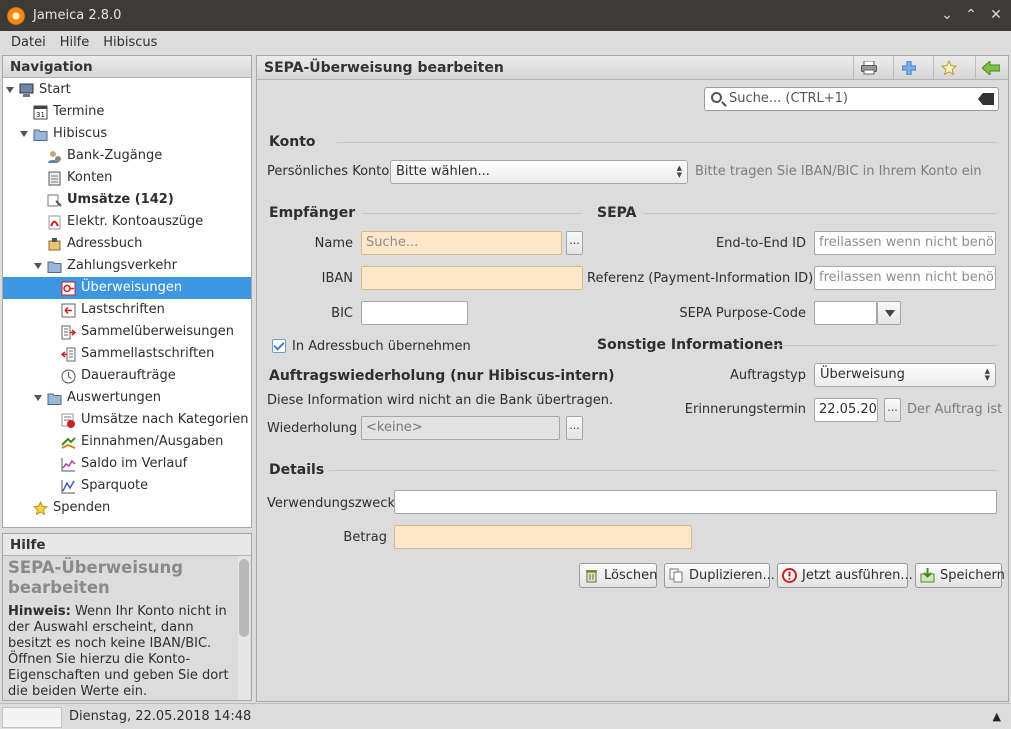  I want to click on purpose-code-dropdown-button, so click(889, 313).